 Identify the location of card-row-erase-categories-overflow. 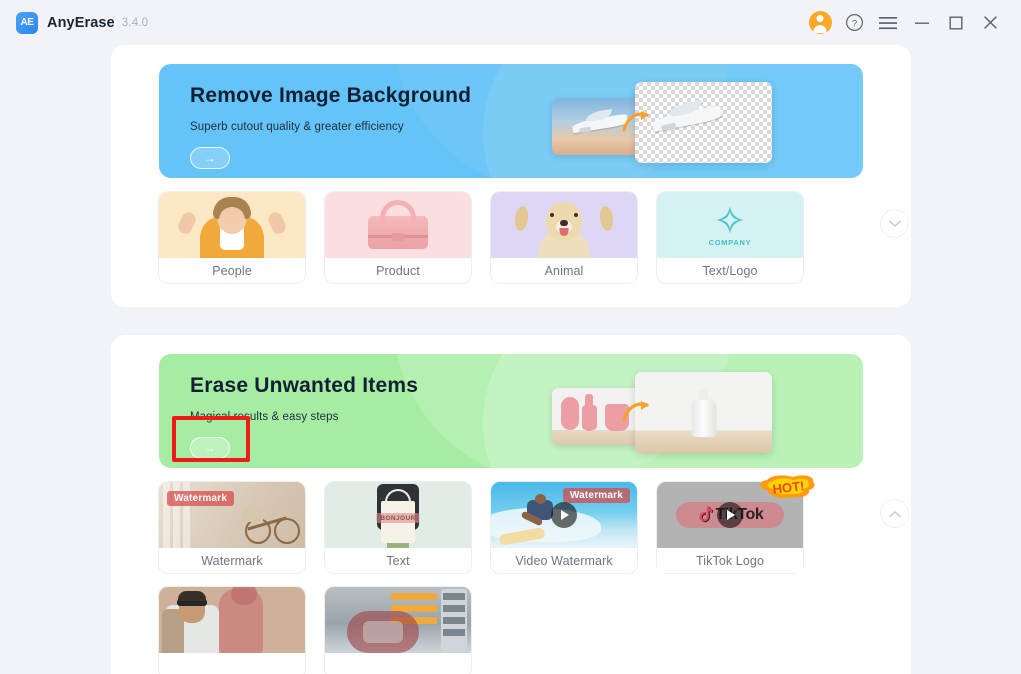
(511, 630).